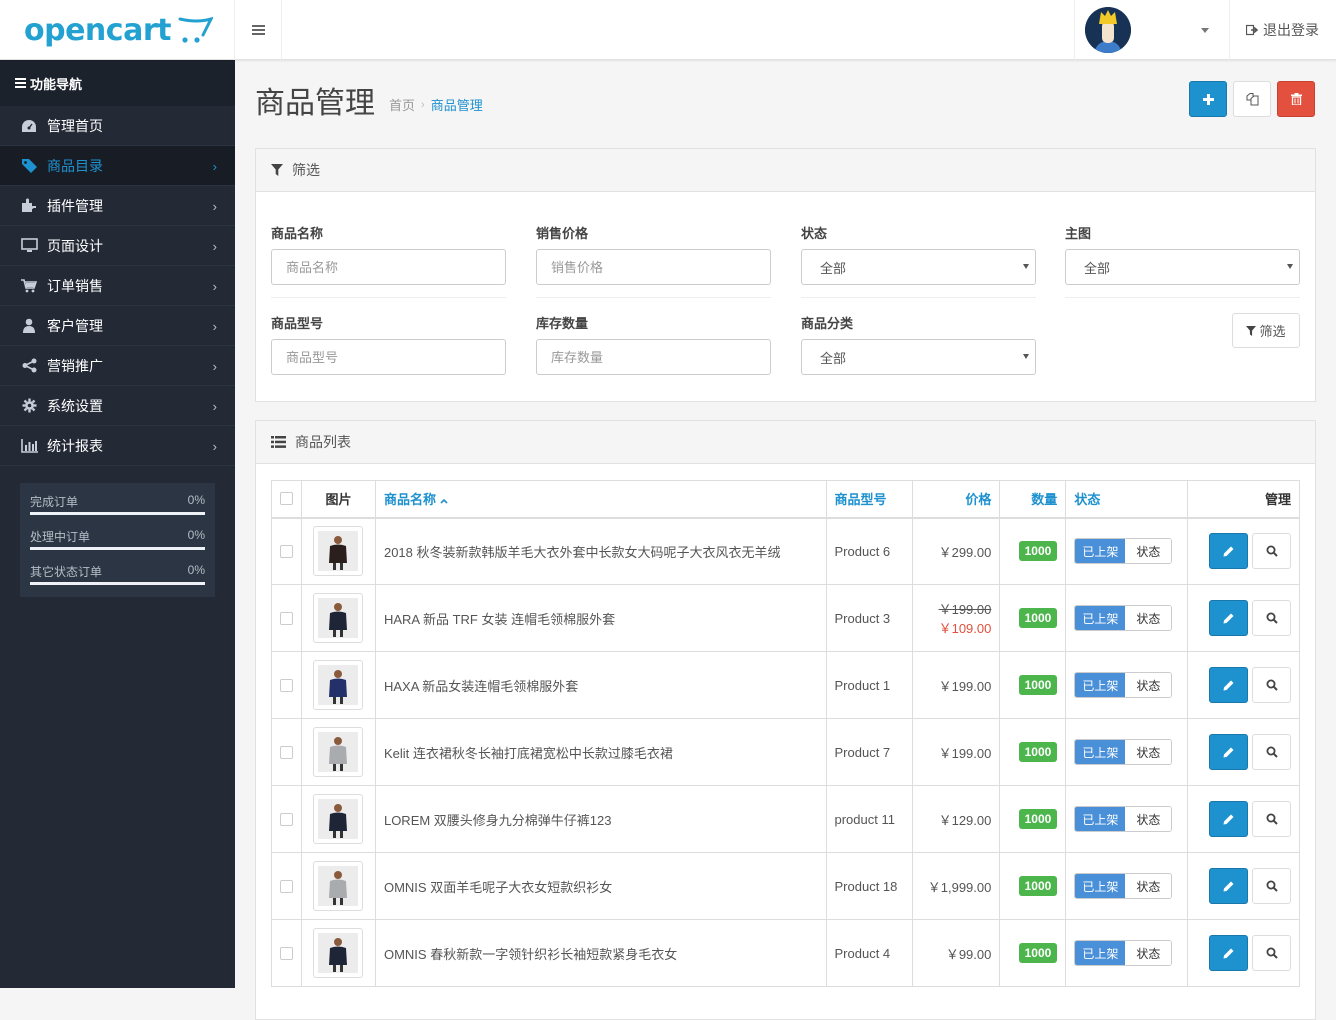 The width and height of the screenshot is (1336, 1020). Describe the element at coordinates (869, 551) in the screenshot. I see `product-model: Product 6` at that location.